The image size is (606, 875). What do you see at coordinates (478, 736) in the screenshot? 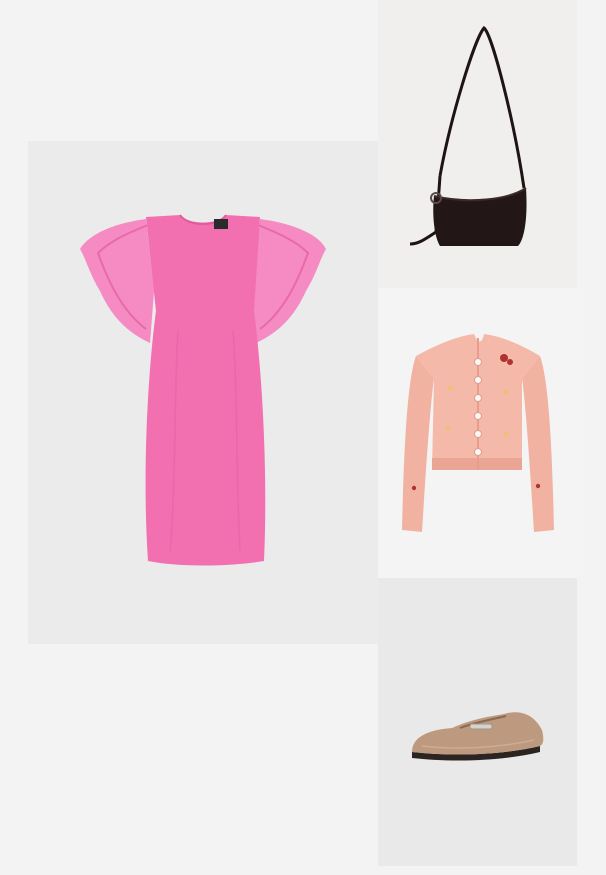
I see `beige-leather-loafer-image` at bounding box center [478, 736].